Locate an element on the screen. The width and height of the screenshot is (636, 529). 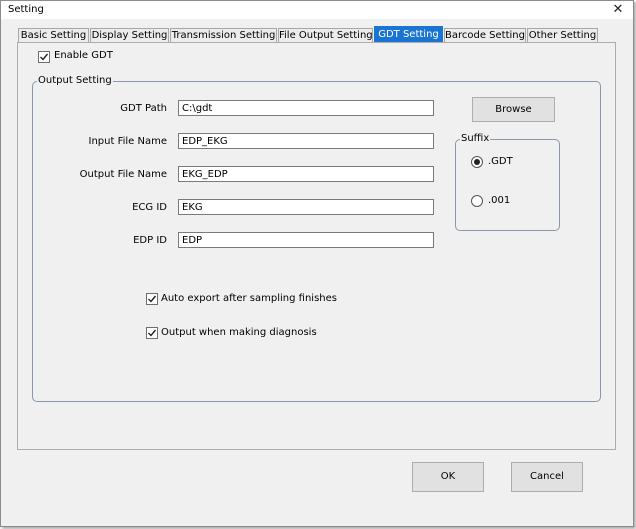
tab-other-setting: Other Setting is located at coordinates (562, 35).